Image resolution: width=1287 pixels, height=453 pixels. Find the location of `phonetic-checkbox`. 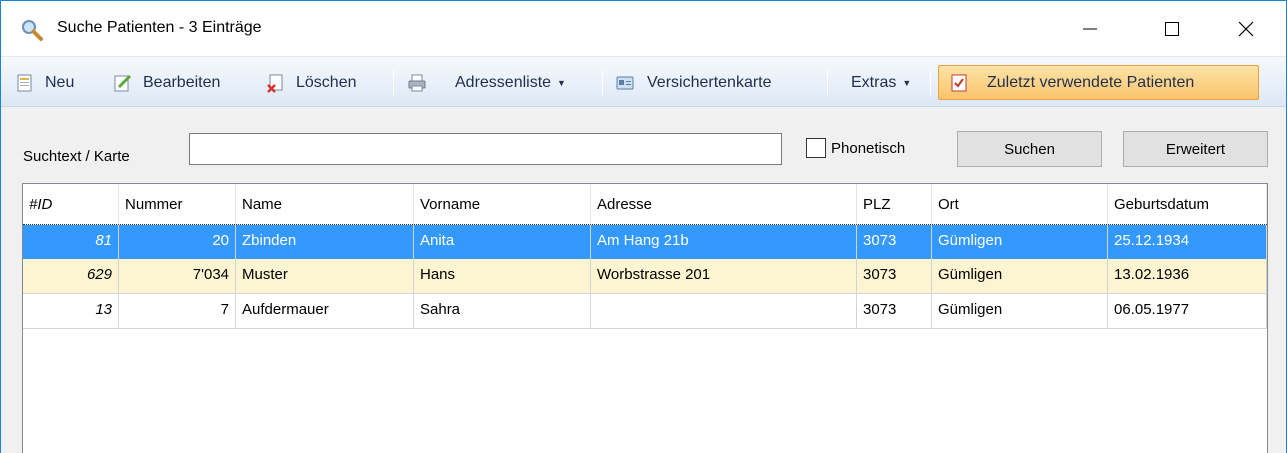

phonetic-checkbox is located at coordinates (816, 148).